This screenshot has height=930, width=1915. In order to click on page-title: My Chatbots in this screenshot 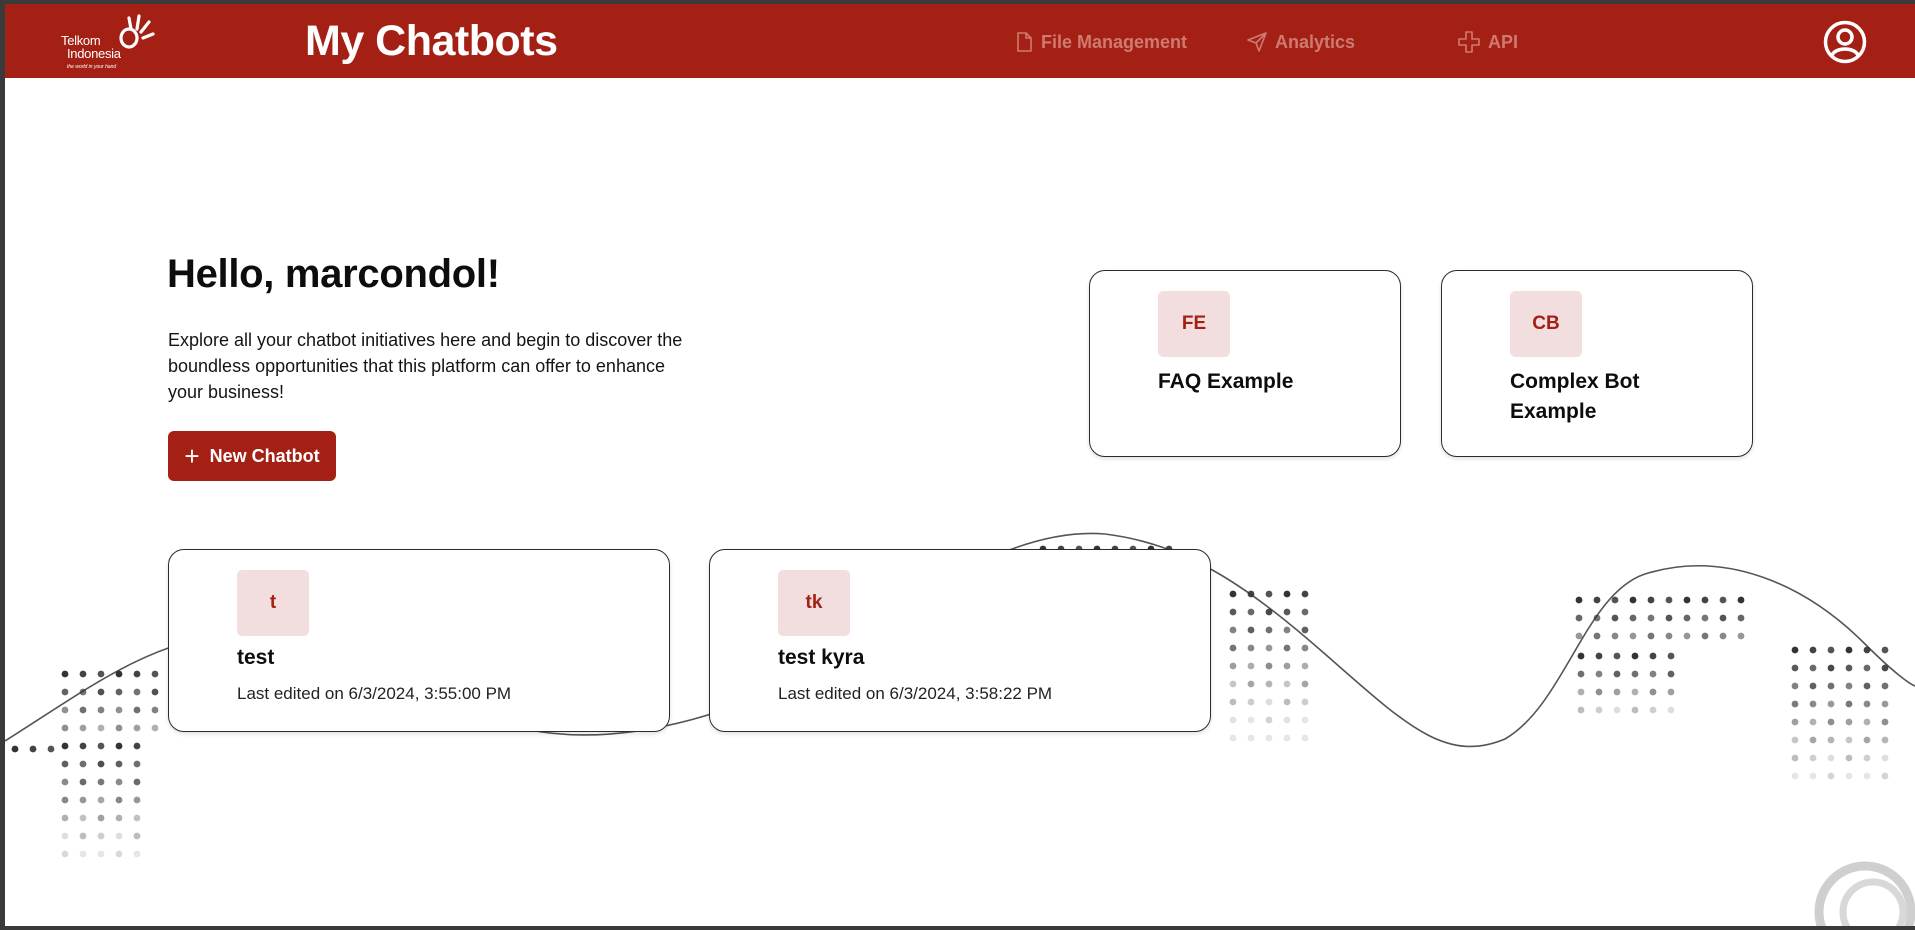, I will do `click(431, 41)`.